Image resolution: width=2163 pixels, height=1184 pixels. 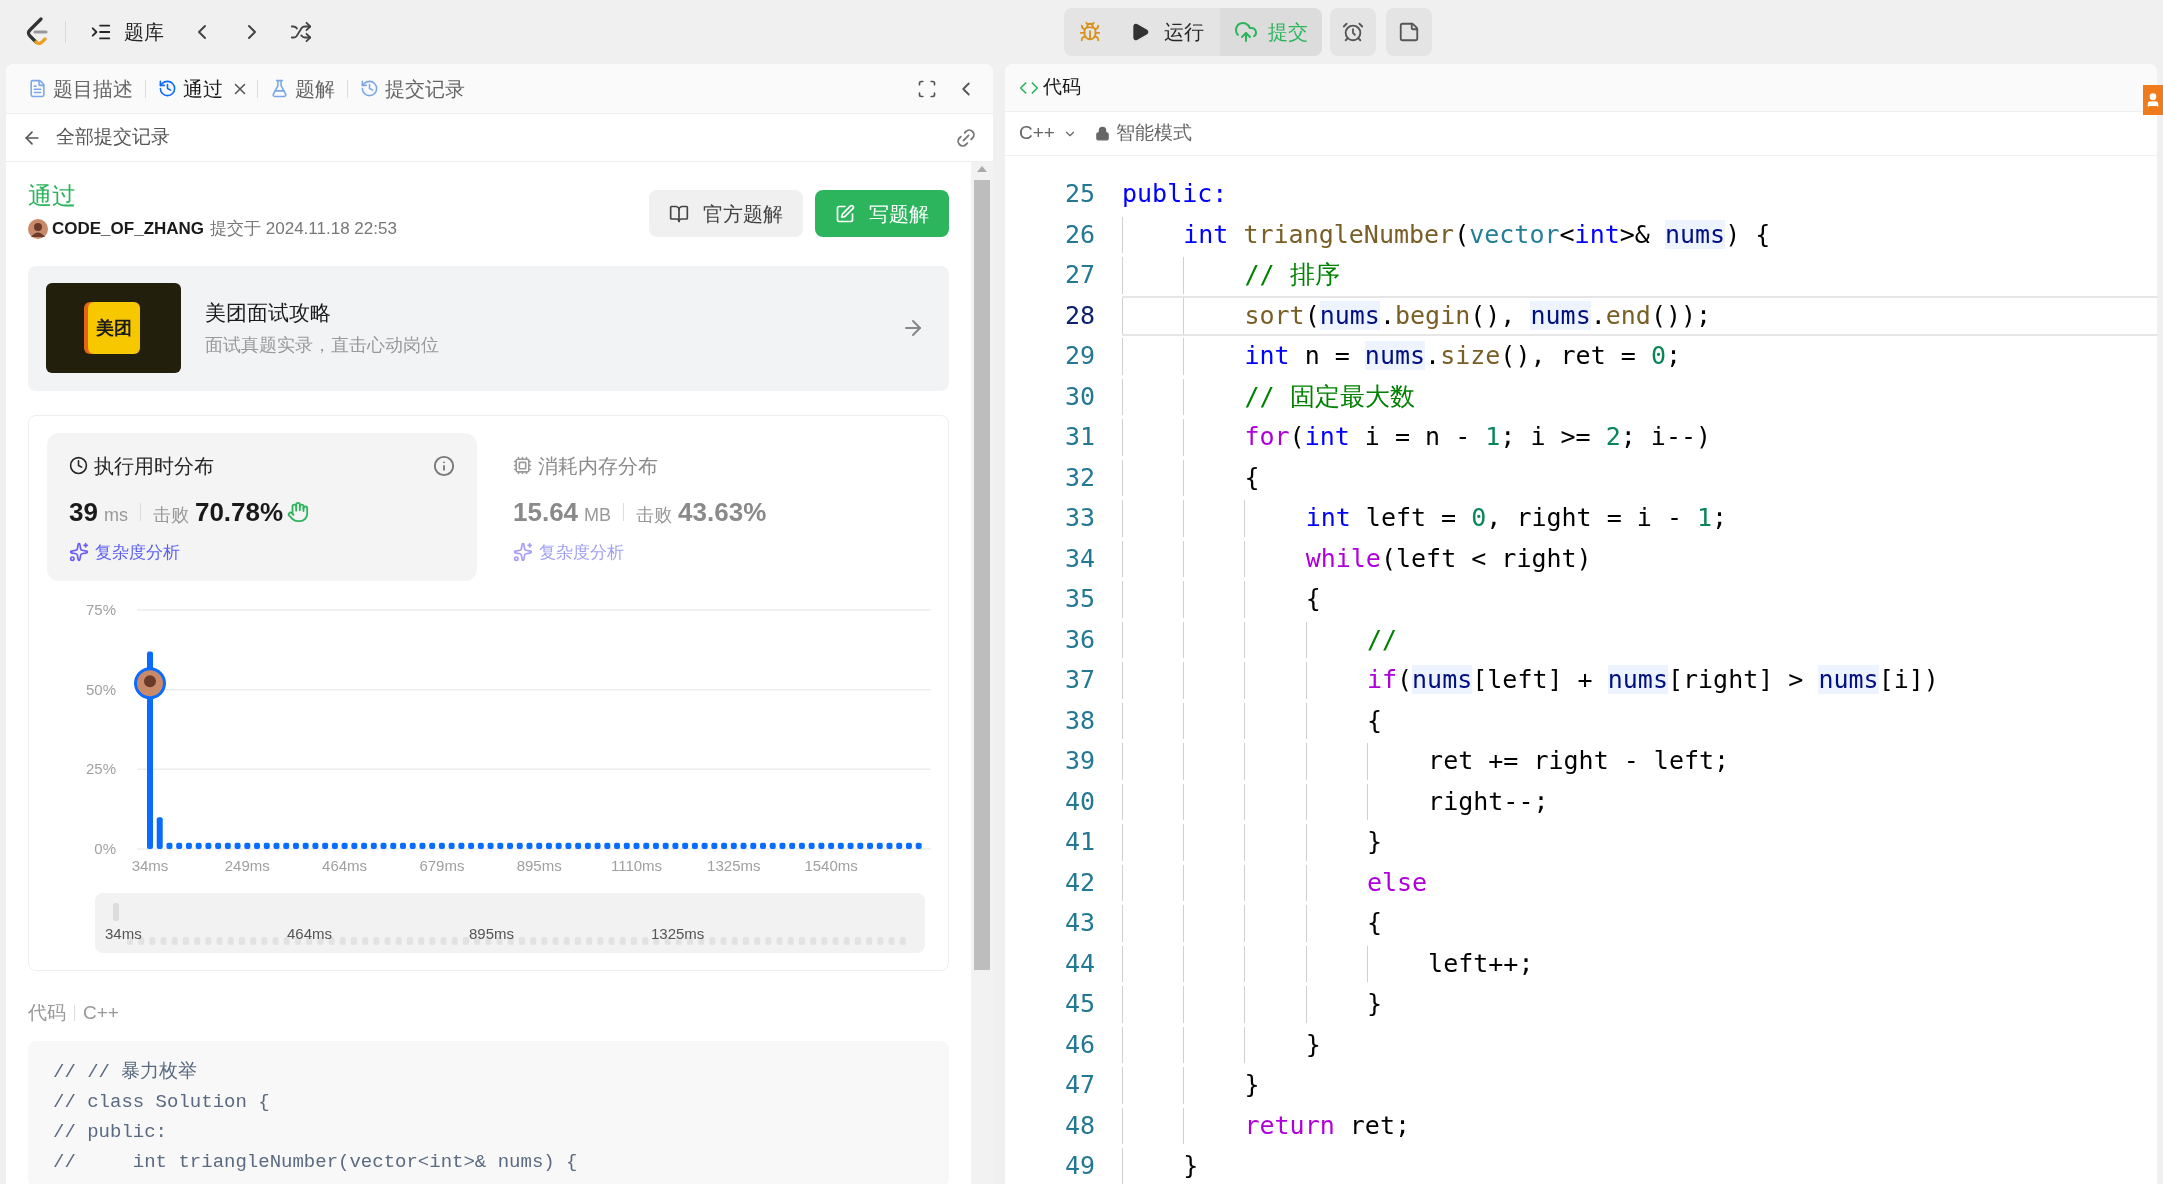 I want to click on axis-label: 75%, so click(x=100, y=609).